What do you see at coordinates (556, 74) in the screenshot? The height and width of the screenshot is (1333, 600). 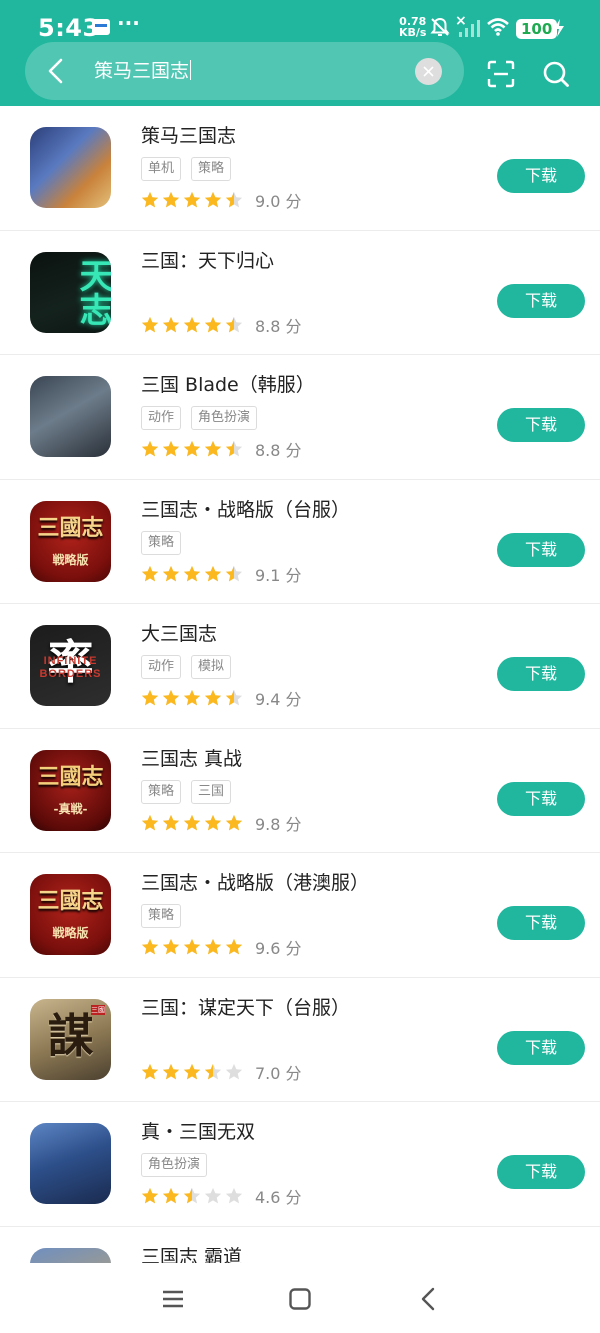 I see `search-icon` at bounding box center [556, 74].